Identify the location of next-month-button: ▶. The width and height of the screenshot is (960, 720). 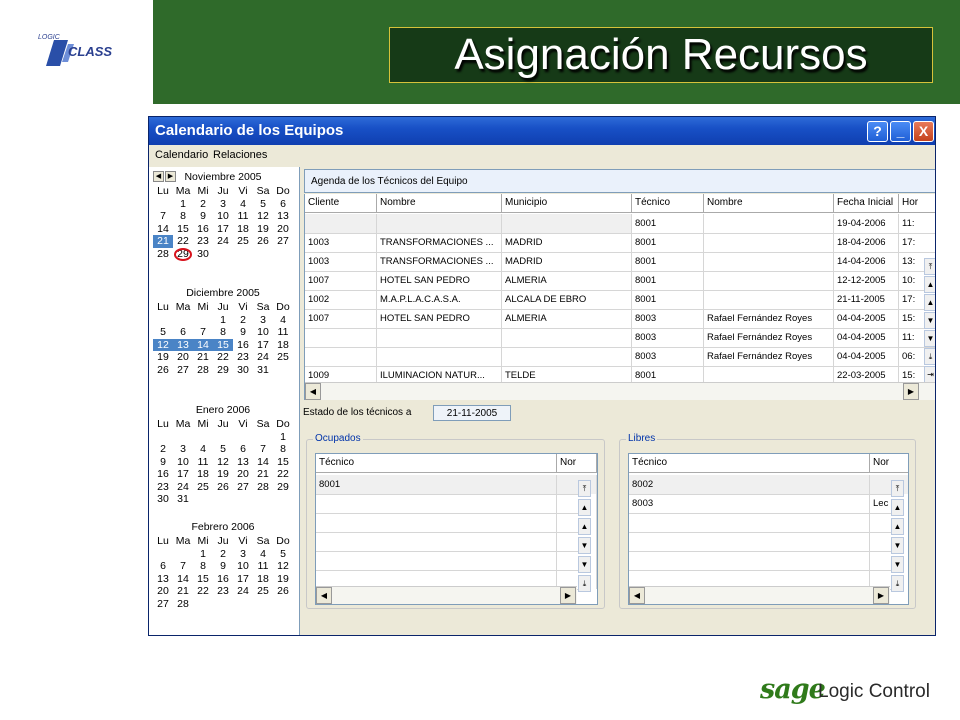
(170, 176).